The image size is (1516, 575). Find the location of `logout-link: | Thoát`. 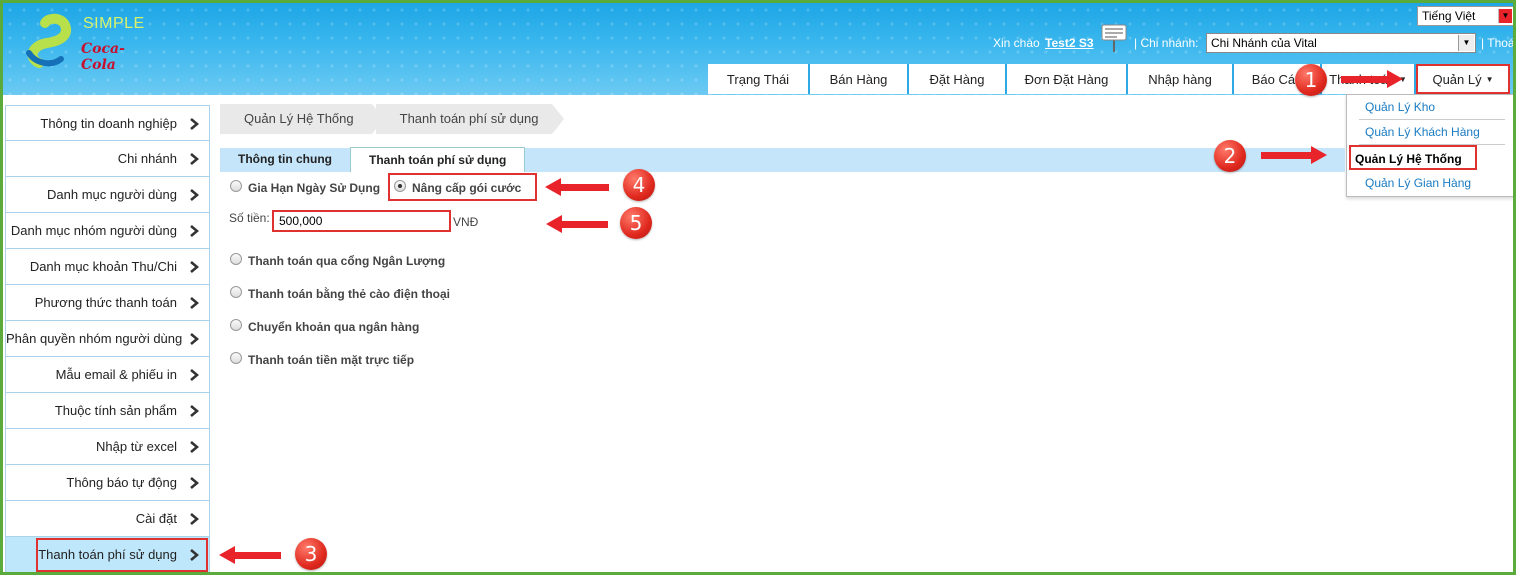

logout-link: | Thoát is located at coordinates (1497, 43).